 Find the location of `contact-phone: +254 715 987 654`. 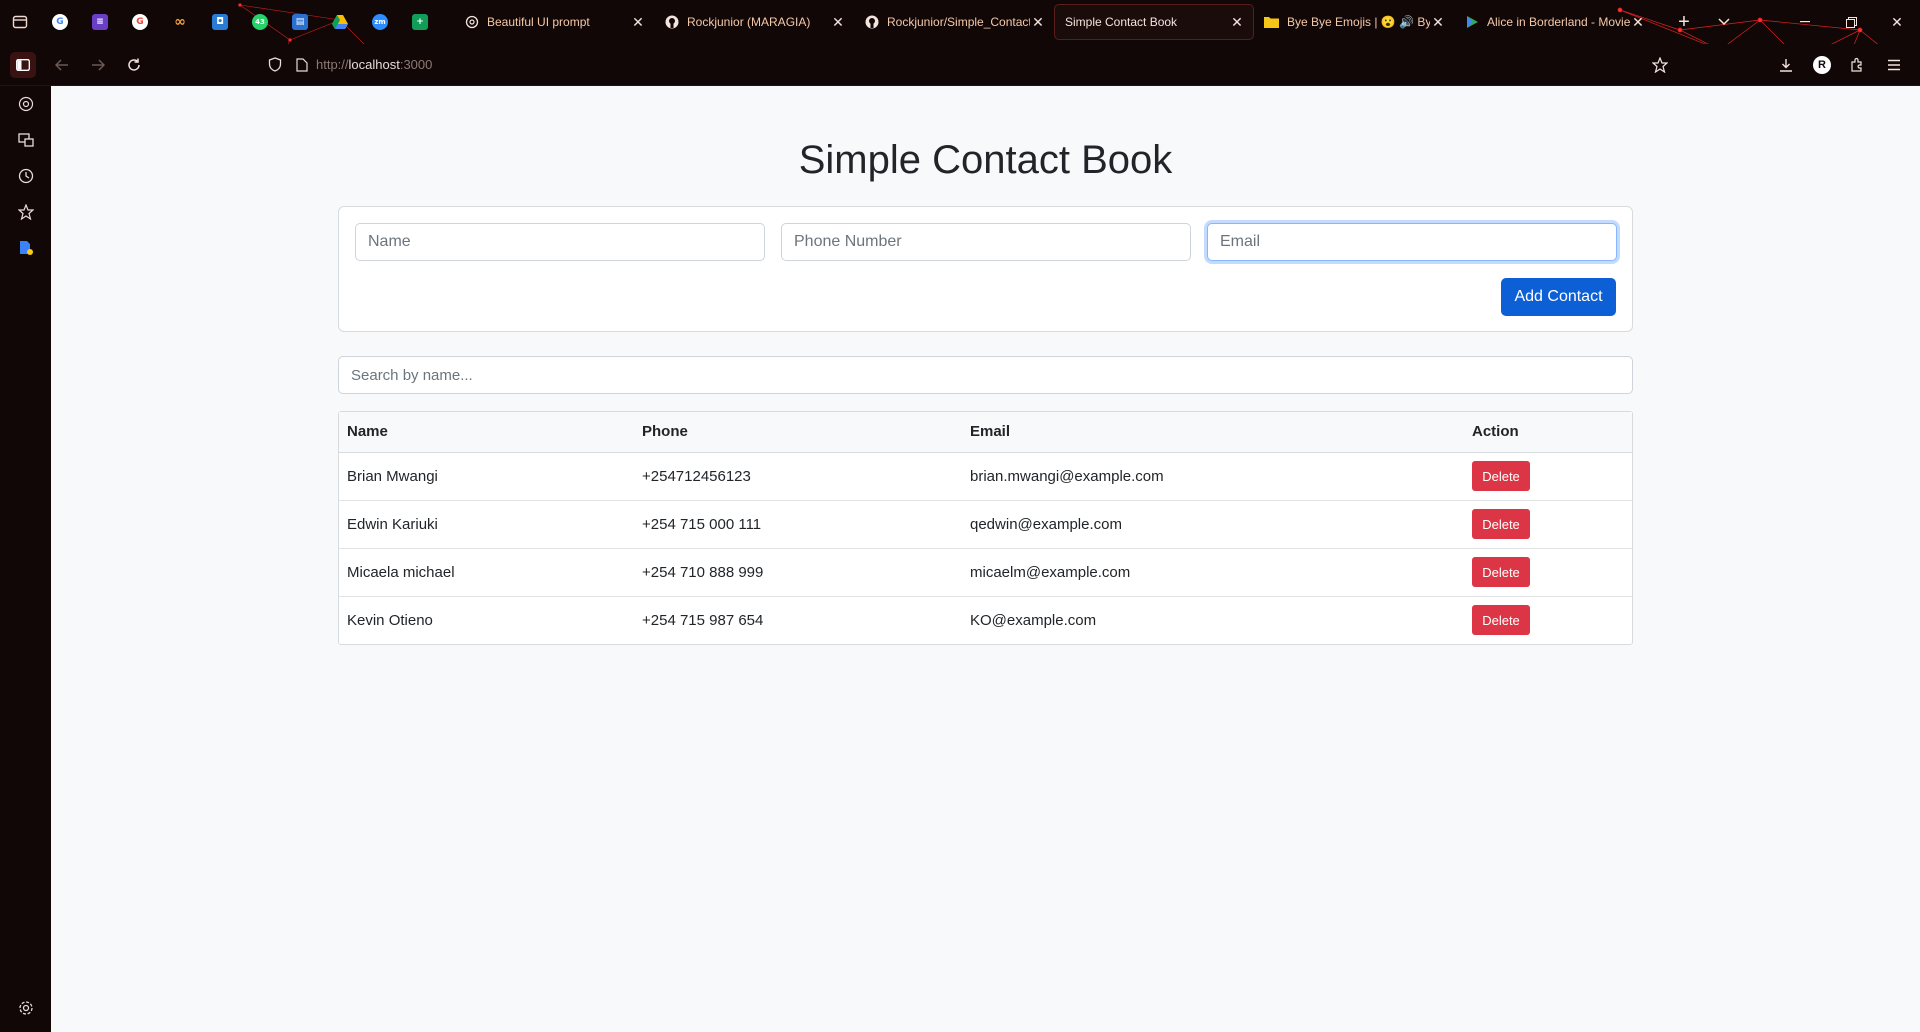

contact-phone: +254 715 987 654 is located at coordinates (703, 620).